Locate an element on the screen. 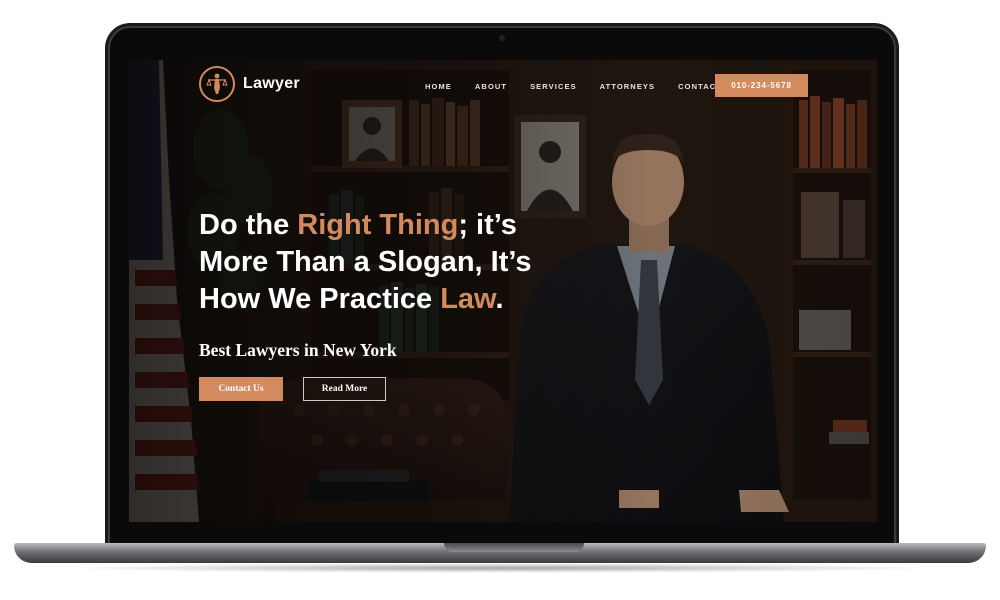 This screenshot has height=600, width=1000. laptop-shadow is located at coordinates (500, 568).